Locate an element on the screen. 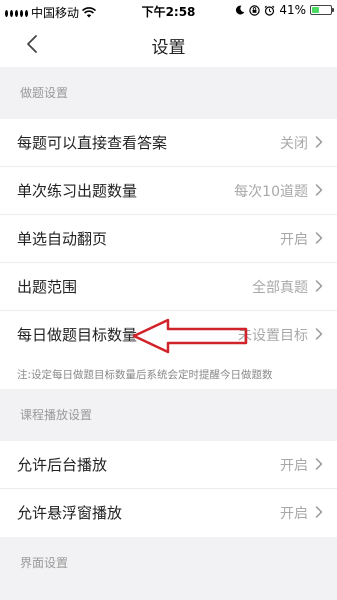 This screenshot has height=600, width=337. daily-goal-note: 注:设定每日做题目标数量后系统会定时提醒今日做题数 is located at coordinates (168, 374).